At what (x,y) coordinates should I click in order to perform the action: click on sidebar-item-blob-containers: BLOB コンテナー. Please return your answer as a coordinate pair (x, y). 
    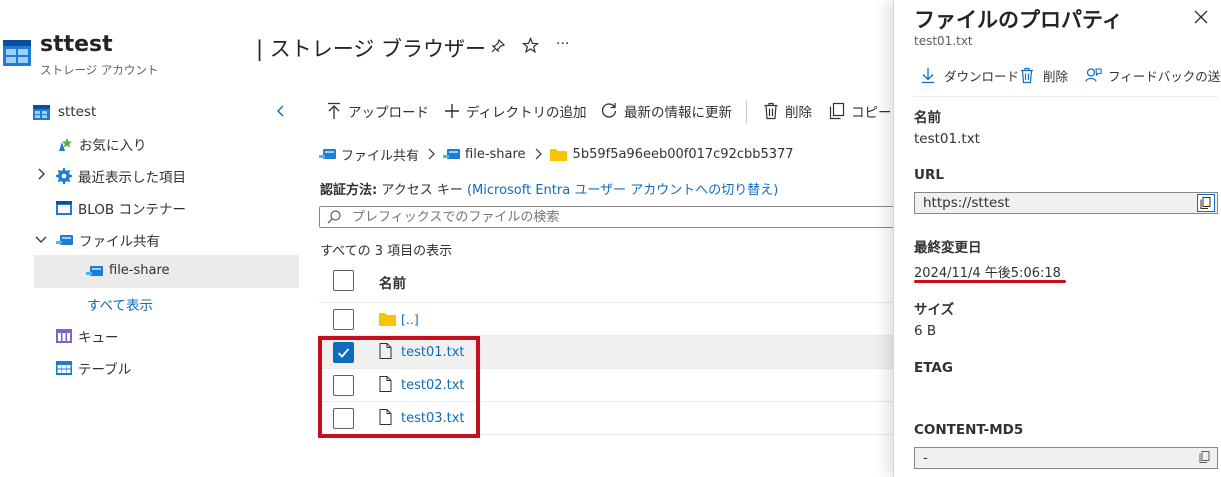
    Looking at the image, I should click on (121, 208).